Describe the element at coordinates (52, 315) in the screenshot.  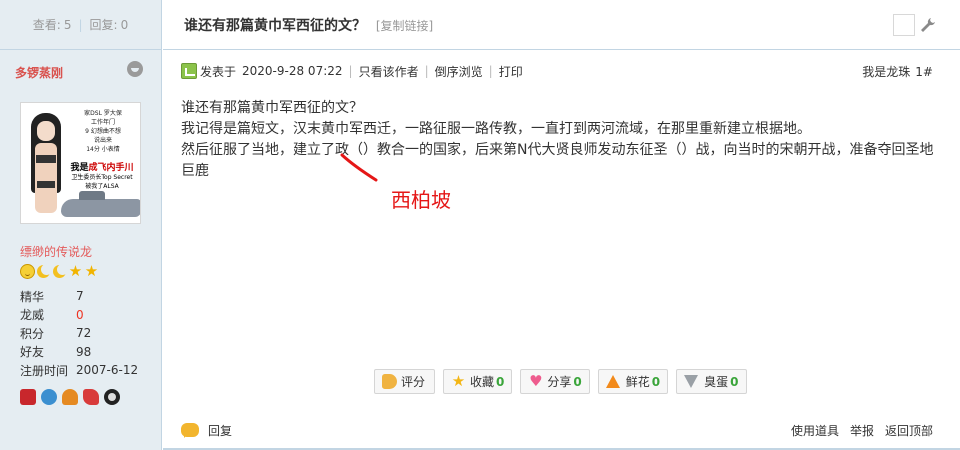
I see `profile-row: 龙威 0` at that location.